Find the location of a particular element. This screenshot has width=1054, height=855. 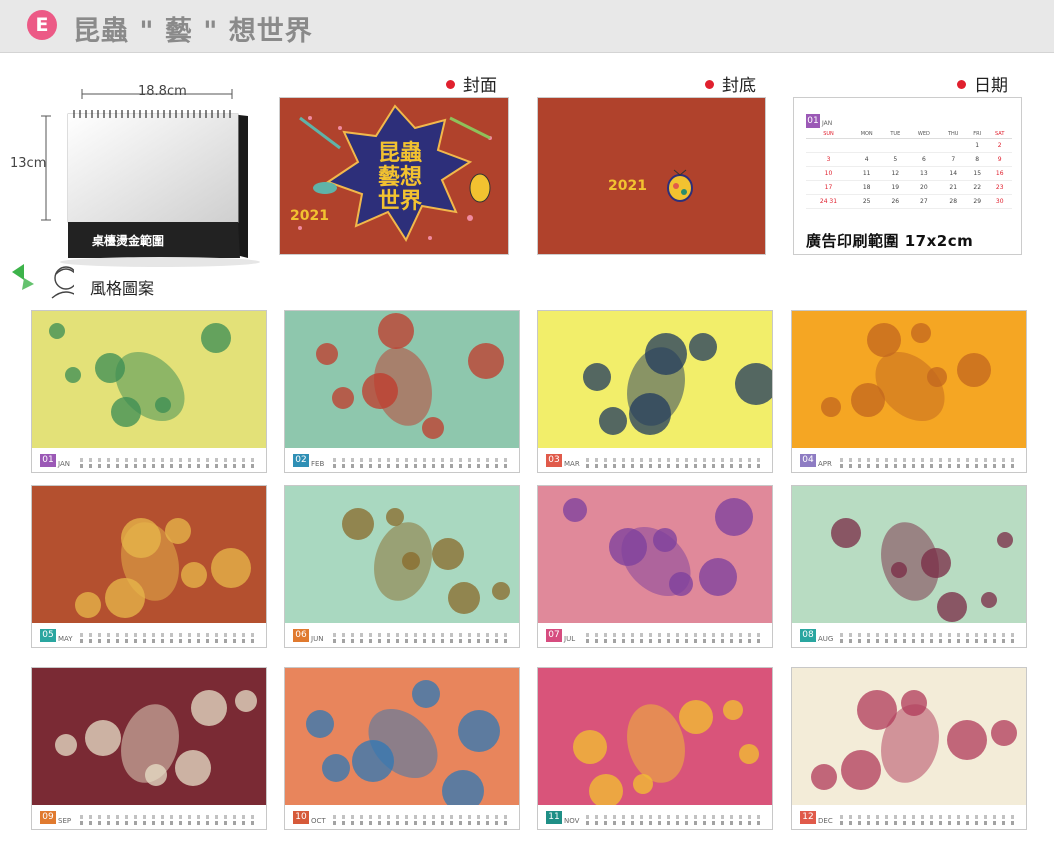

month-name: AUG is located at coordinates (826, 639).